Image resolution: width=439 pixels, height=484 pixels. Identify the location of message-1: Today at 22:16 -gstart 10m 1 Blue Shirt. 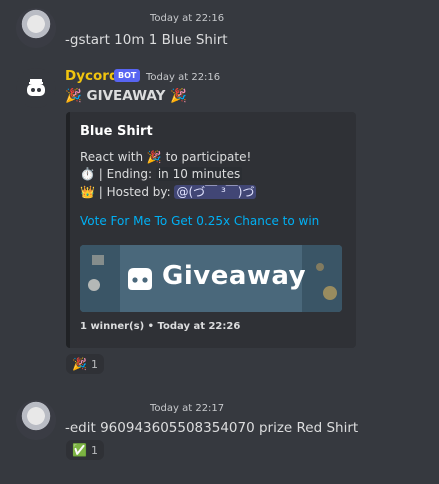
(219, 30).